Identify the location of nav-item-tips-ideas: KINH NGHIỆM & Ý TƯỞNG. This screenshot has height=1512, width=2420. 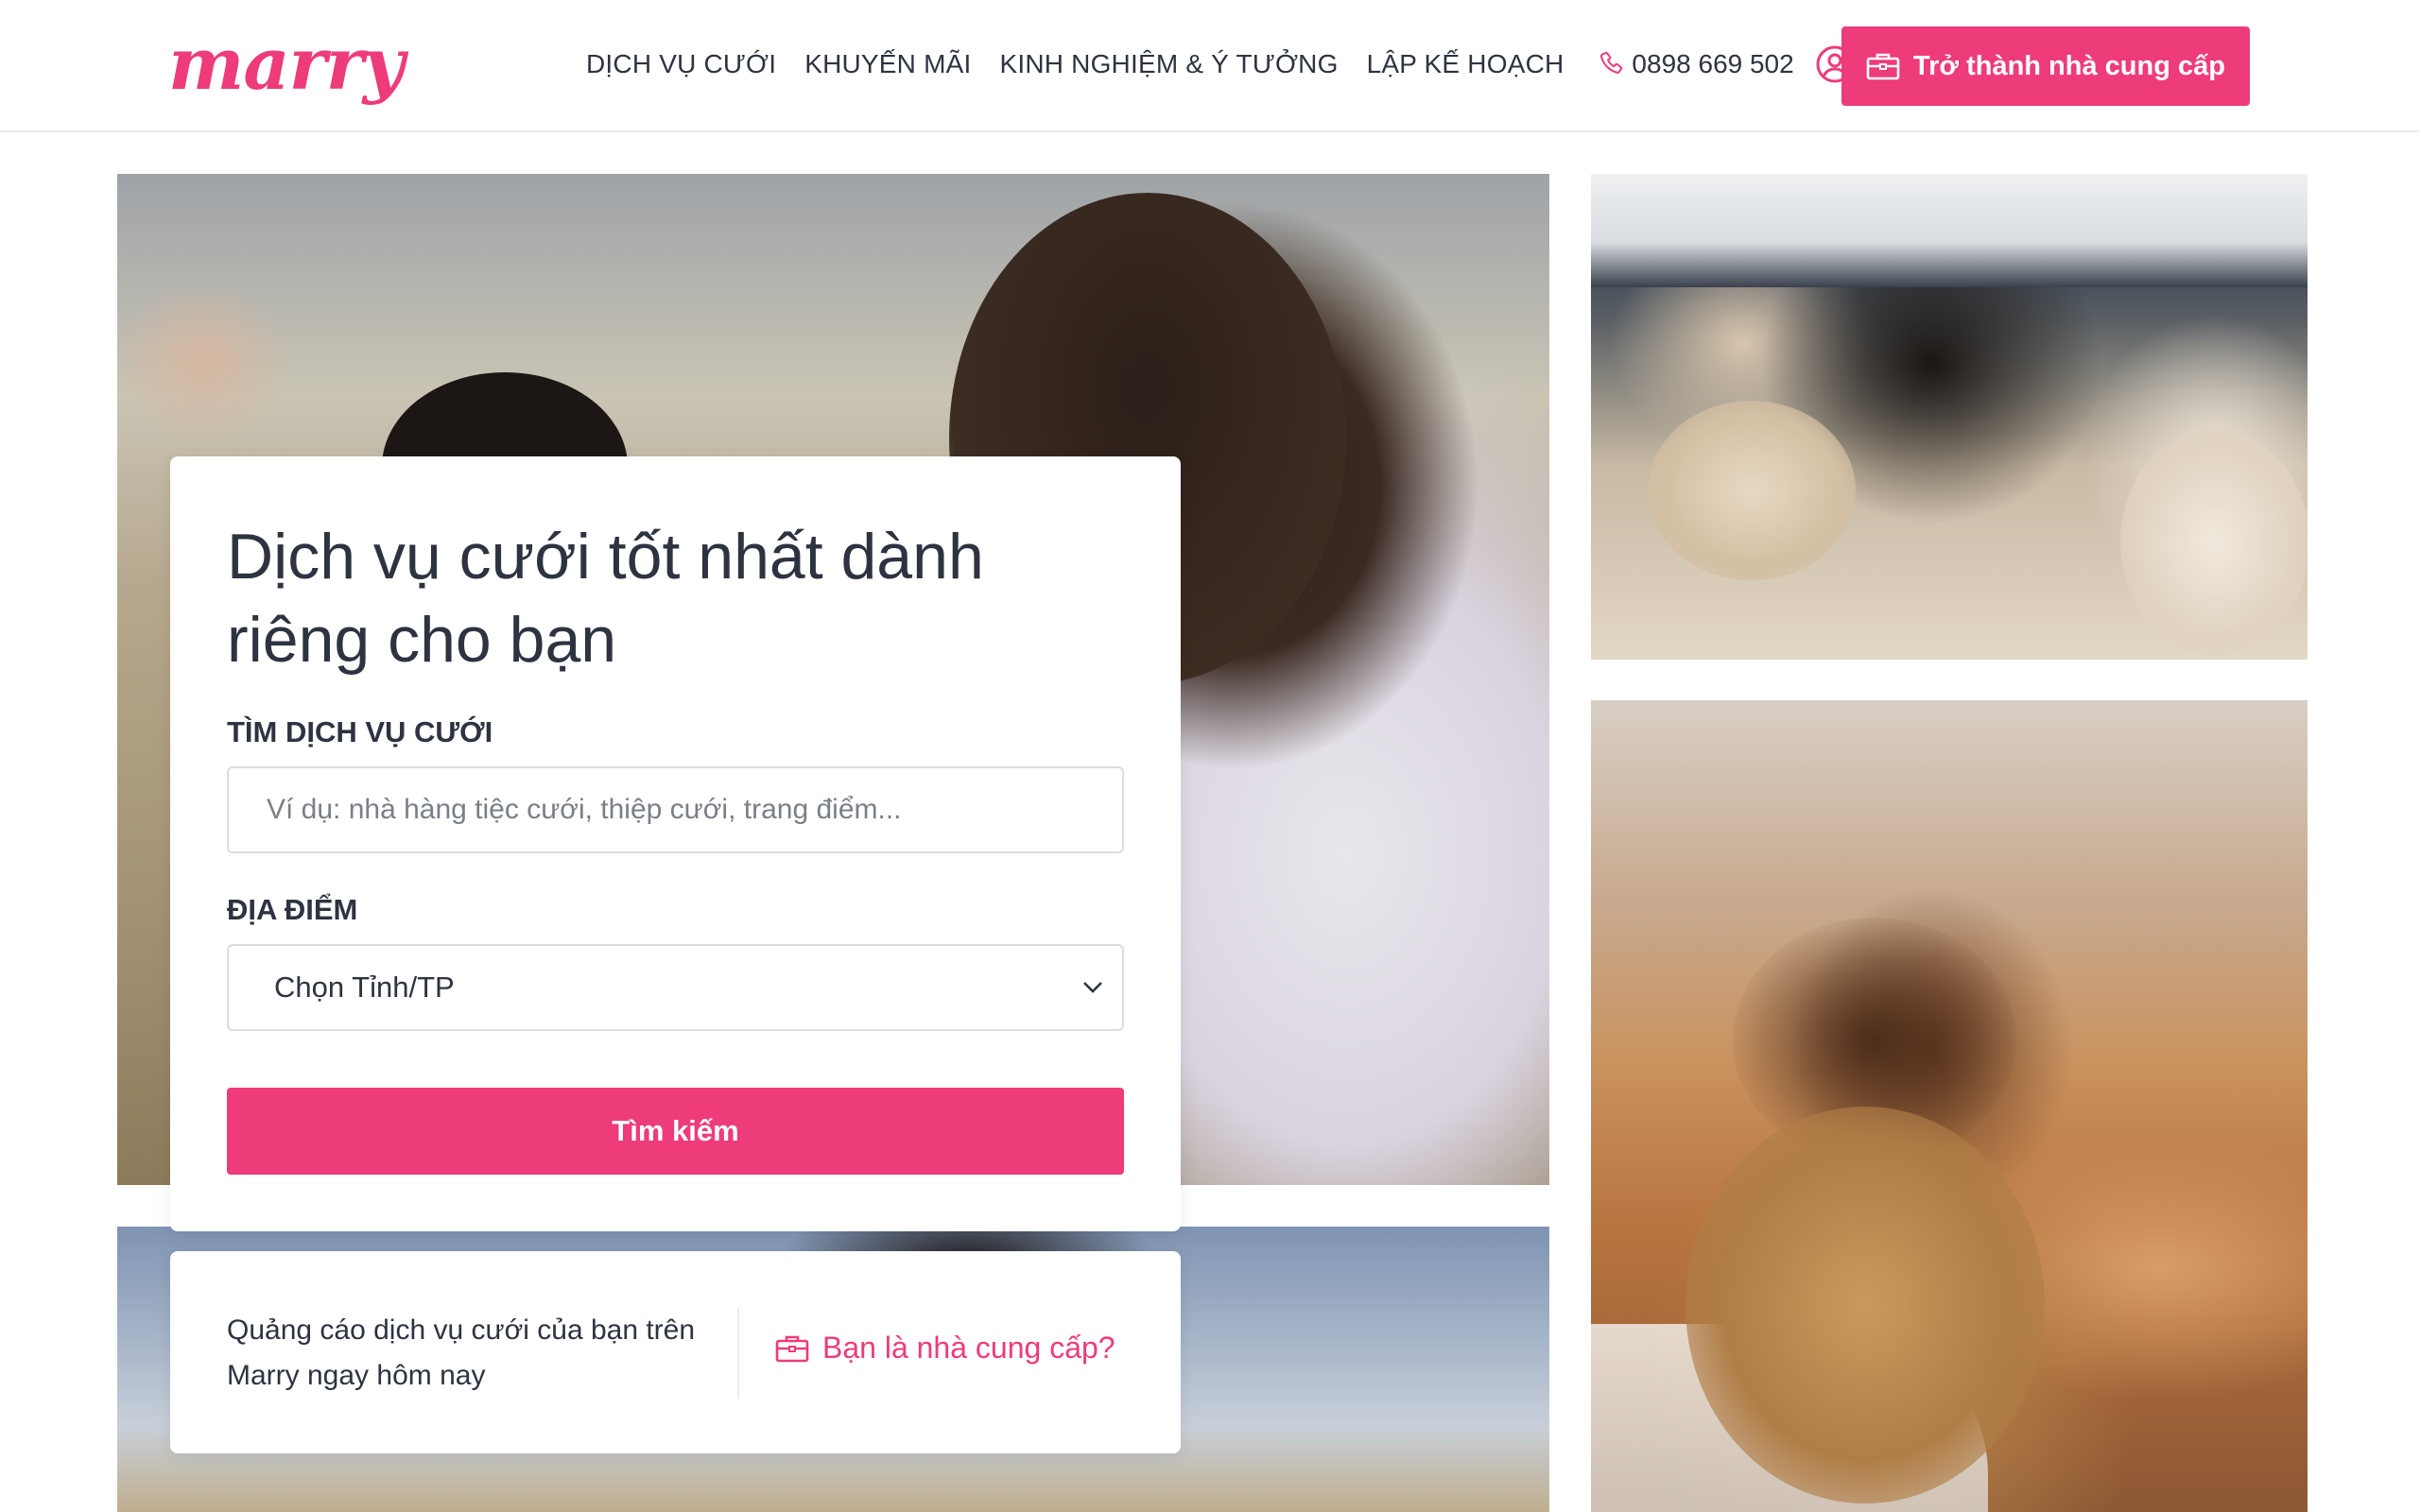
(1168, 64).